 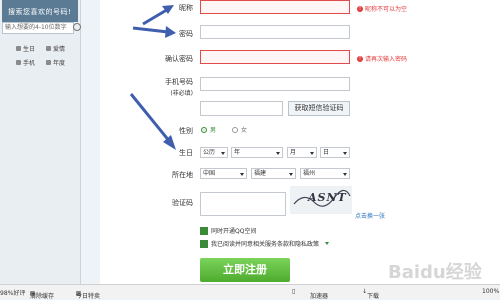 I want to click on phone-icon: ▯, so click(x=293, y=291).